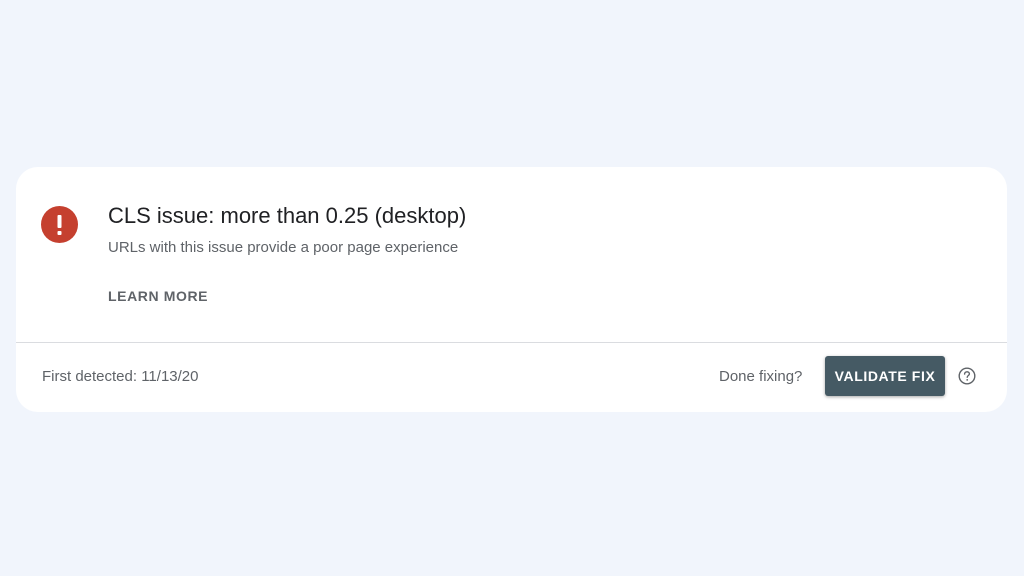 The height and width of the screenshot is (576, 1024). Describe the element at coordinates (511, 342) in the screenshot. I see `divider` at that location.